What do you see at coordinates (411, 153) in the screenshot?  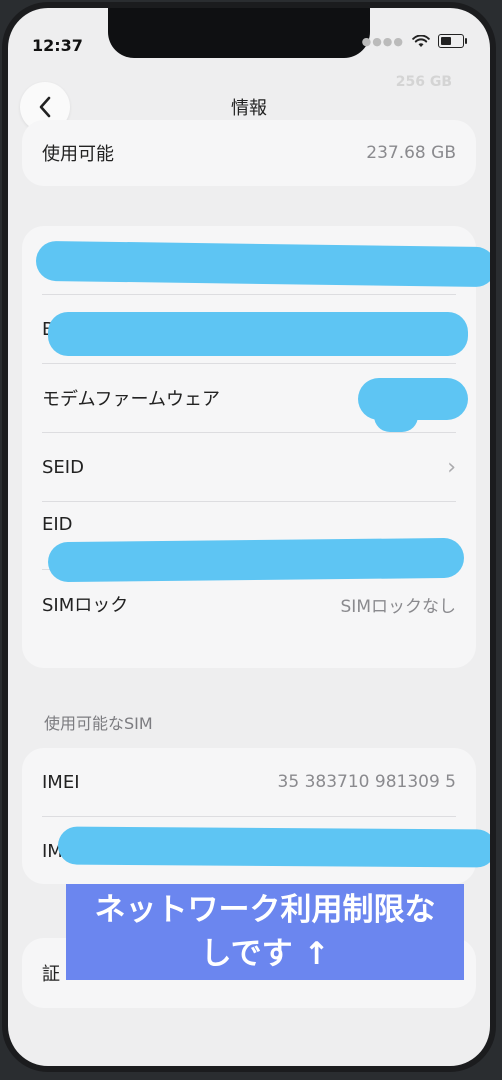 I see `storage-available-value: 237.68 GB` at bounding box center [411, 153].